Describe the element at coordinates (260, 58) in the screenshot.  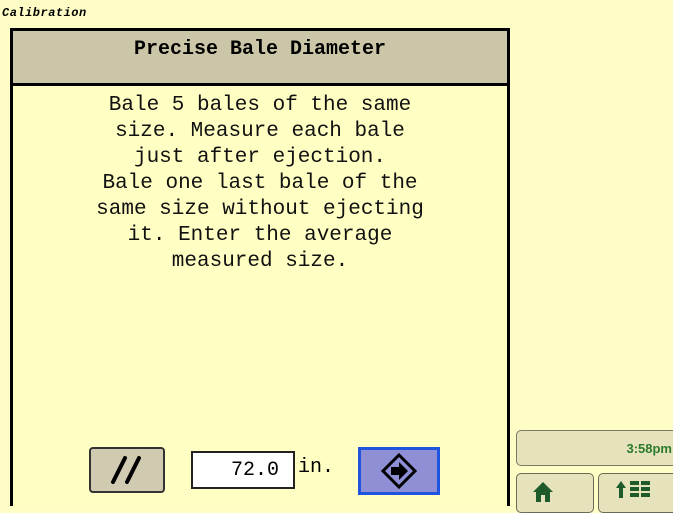
I see `panel-title: Precise Bale Diameter` at that location.